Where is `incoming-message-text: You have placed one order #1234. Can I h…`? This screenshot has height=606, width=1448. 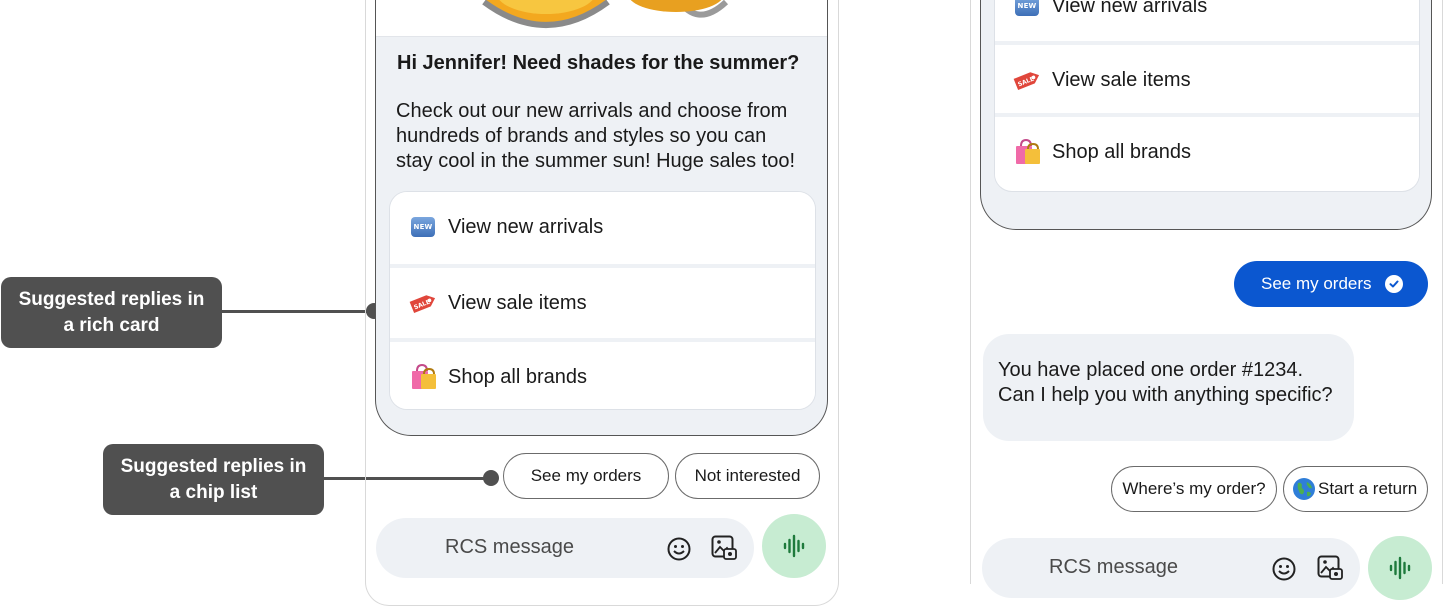 incoming-message-text: You have placed one order #1234. Can I h… is located at coordinates (1165, 382).